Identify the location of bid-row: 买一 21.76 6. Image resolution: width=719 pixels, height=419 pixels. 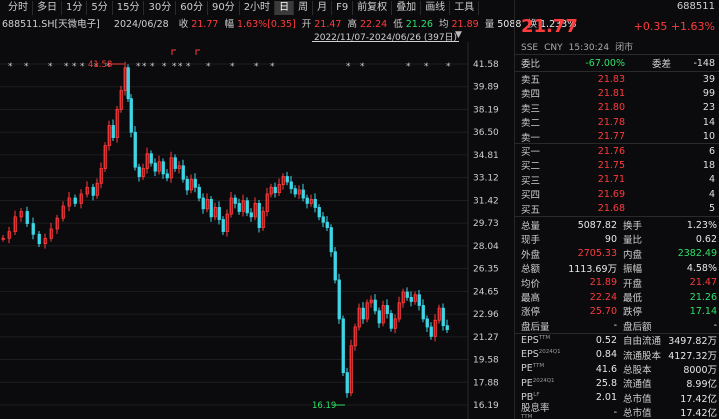
(618, 151).